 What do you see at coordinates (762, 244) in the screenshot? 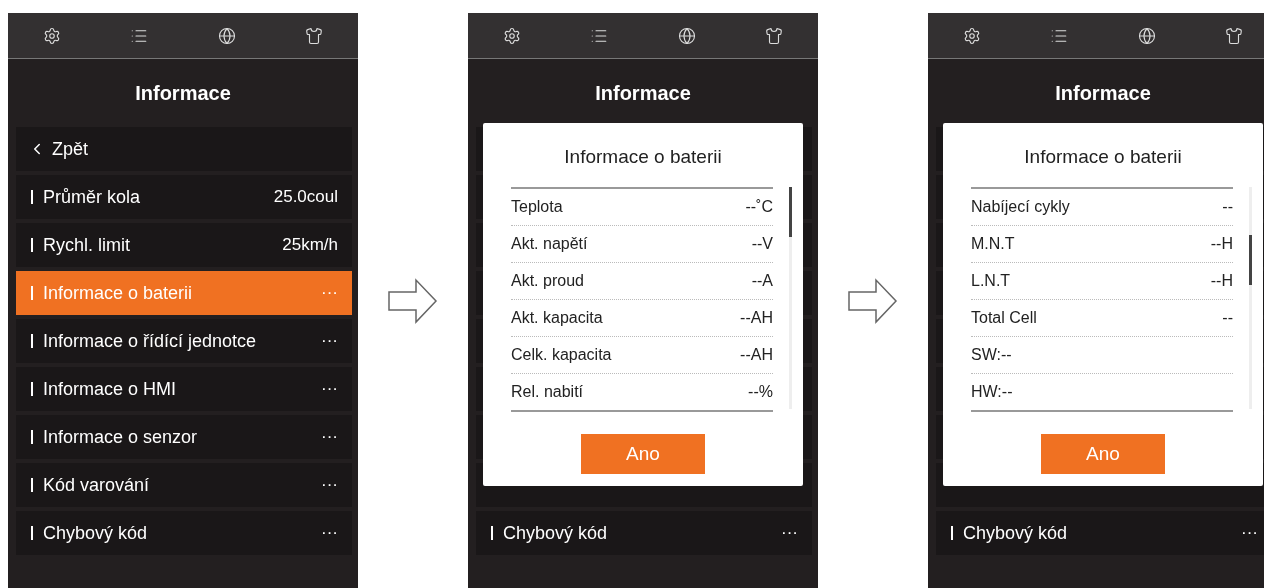
I see `info-value: --V` at bounding box center [762, 244].